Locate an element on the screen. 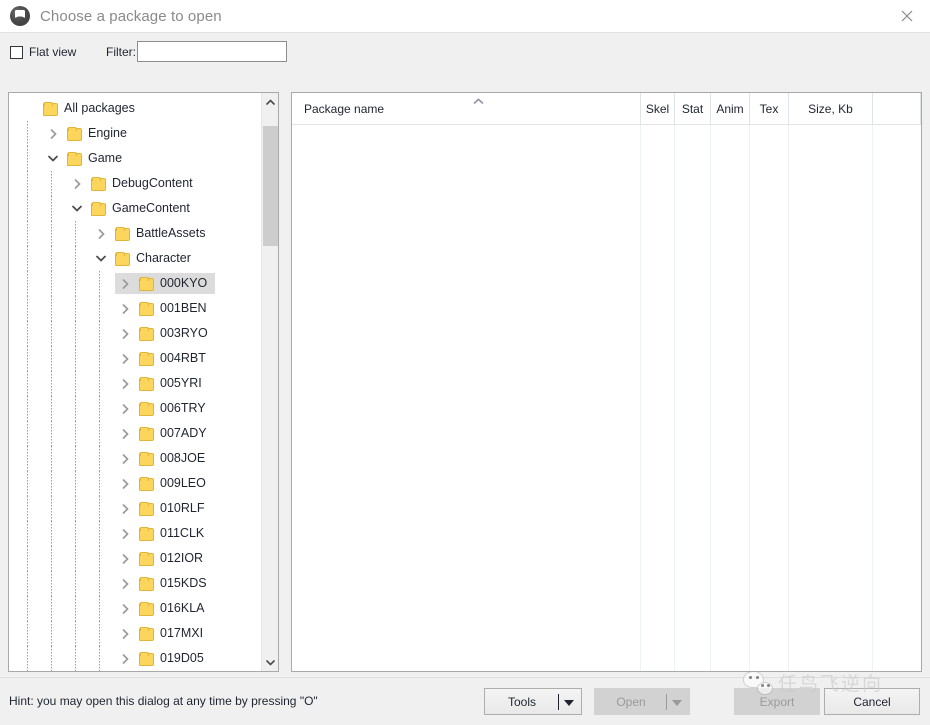 This screenshot has width=930, height=725. tree-item-debugcontent: DebugContent is located at coordinates (135, 183).